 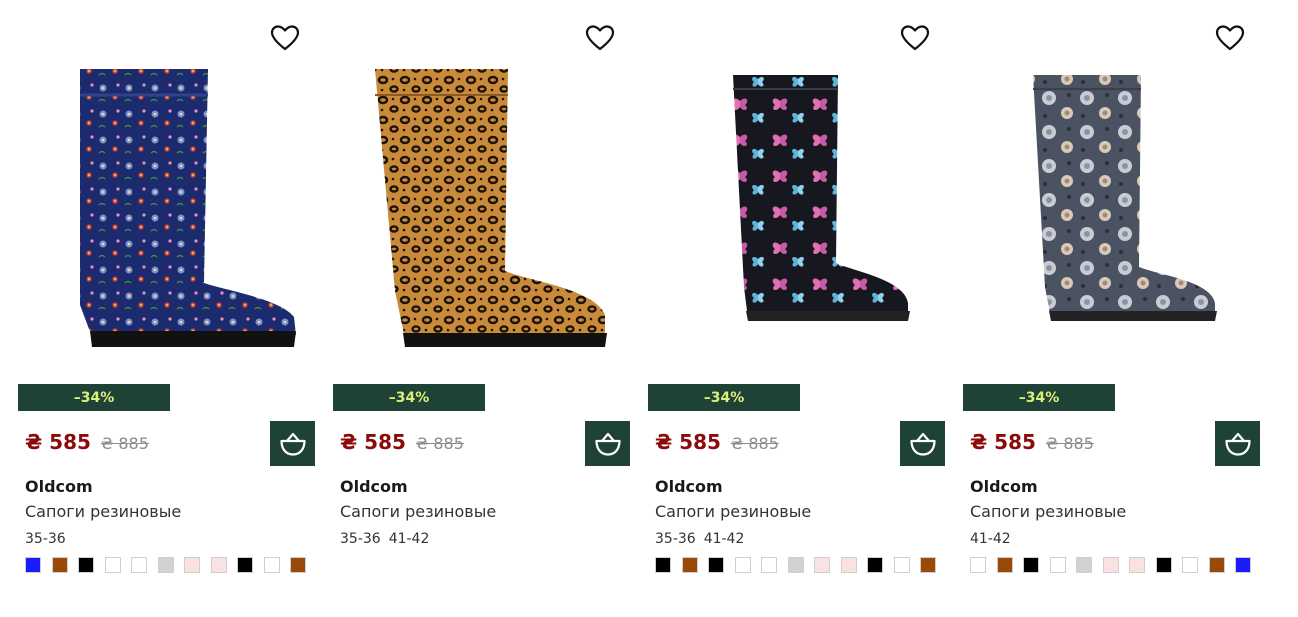 I want to click on size-list: 35-36, so click(x=45, y=539).